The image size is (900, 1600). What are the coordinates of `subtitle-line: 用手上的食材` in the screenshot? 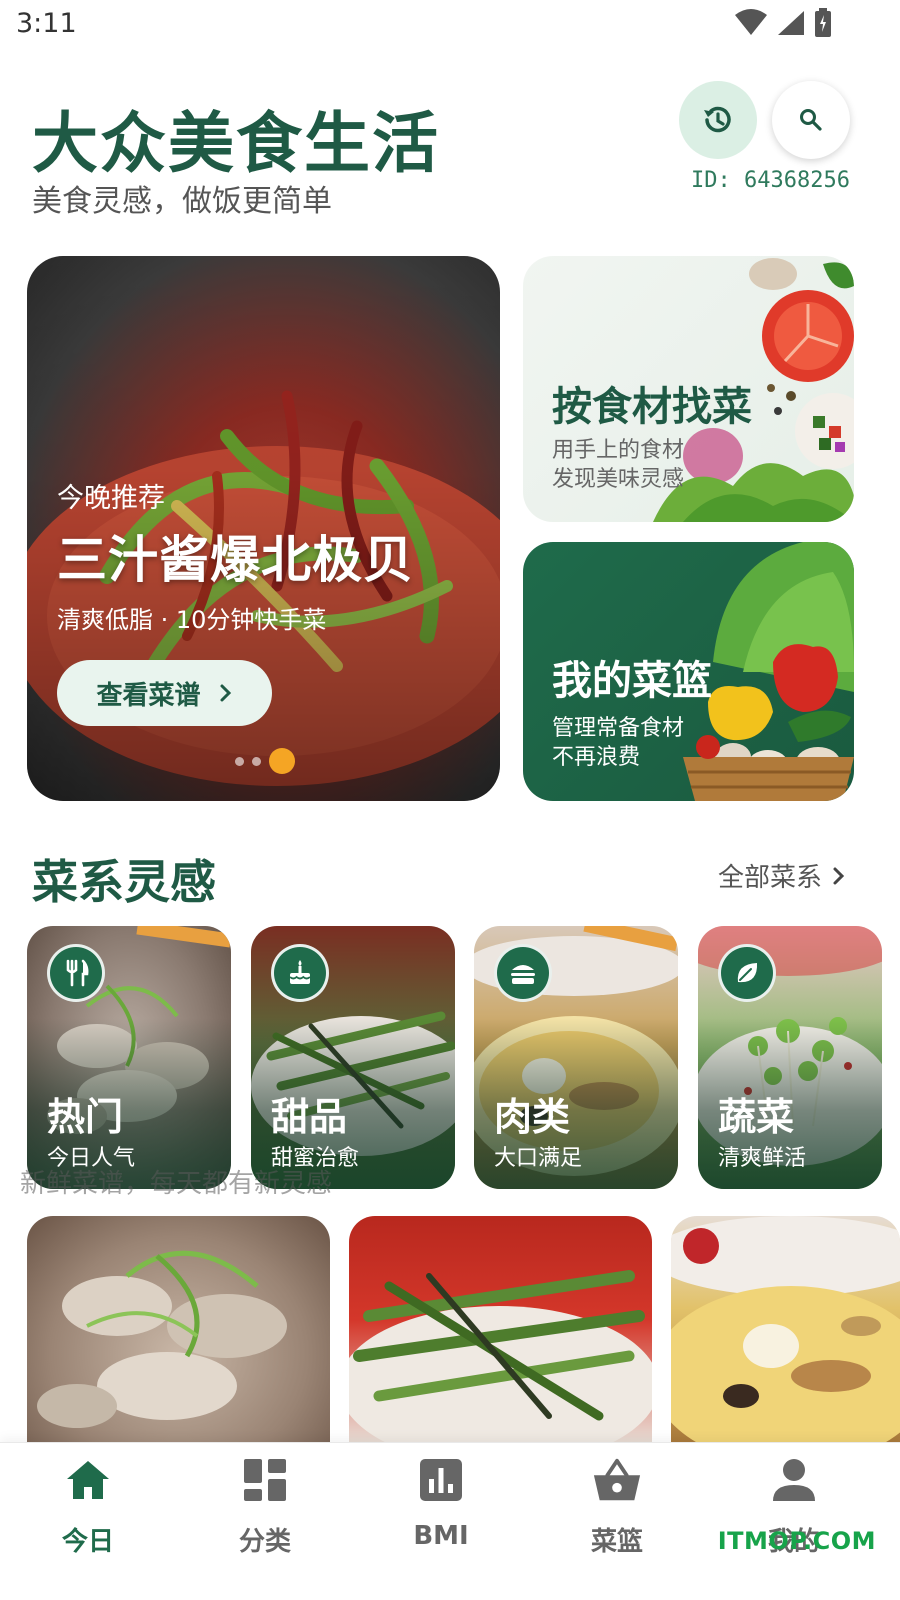 It's located at (618, 450).